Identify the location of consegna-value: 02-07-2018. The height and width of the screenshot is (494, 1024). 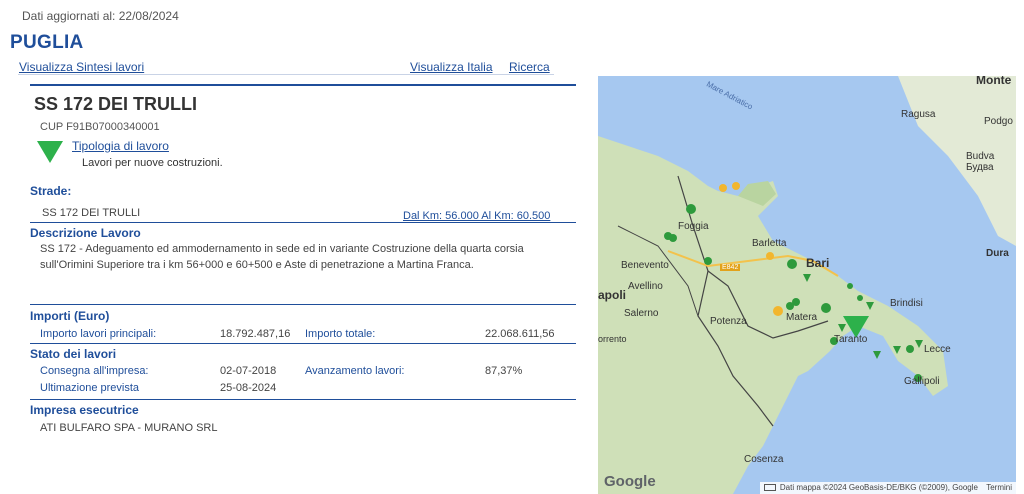
(248, 371).